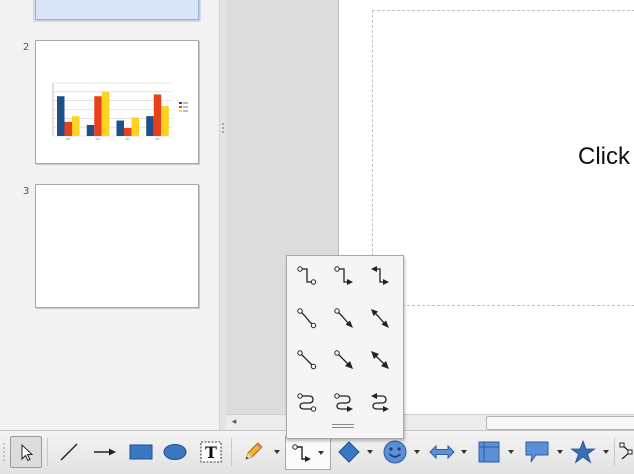 This screenshot has height=474, width=634. I want to click on slide-number-2: 2, so click(26, 47).